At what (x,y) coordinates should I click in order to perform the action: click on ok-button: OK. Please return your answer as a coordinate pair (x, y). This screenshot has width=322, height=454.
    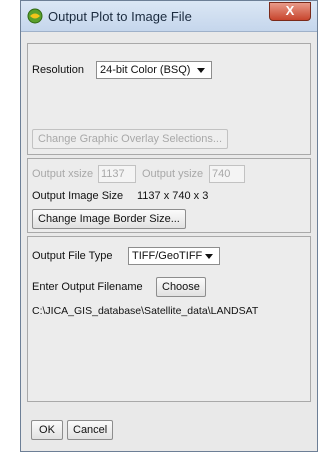
    Looking at the image, I should click on (47, 430).